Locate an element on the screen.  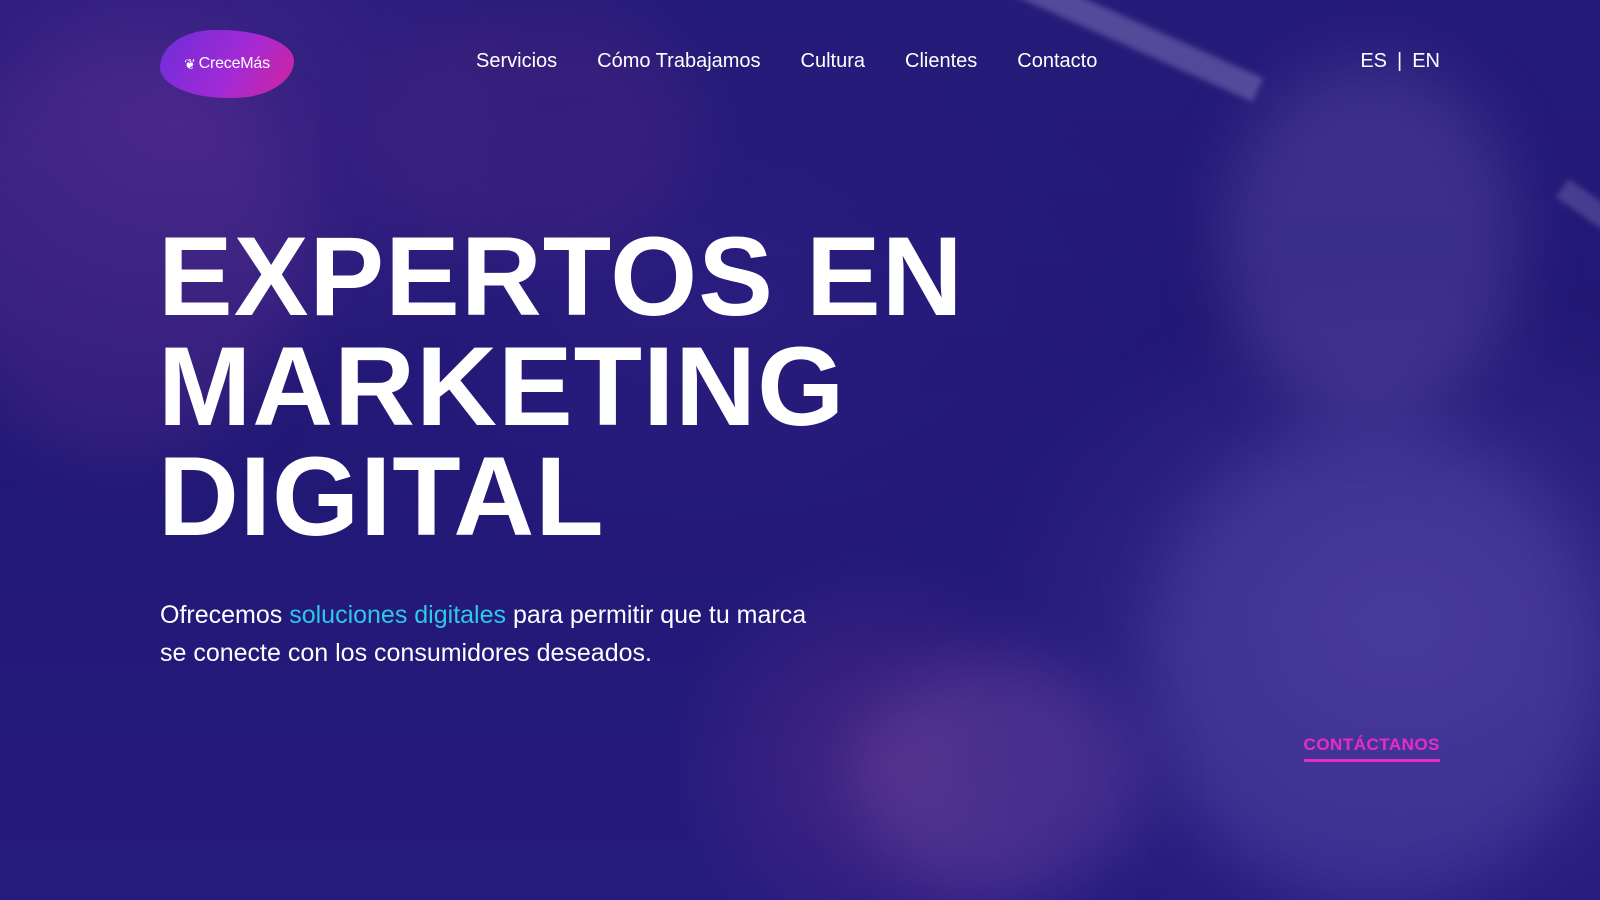
headline-line-1: EXPERTOS EN is located at coordinates (561, 276).